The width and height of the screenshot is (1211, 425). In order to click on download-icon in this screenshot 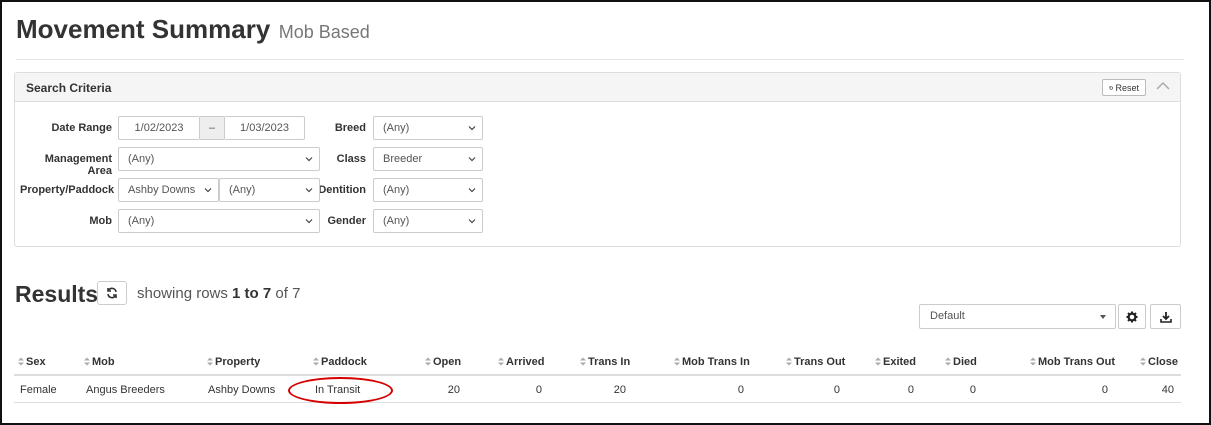, I will do `click(1165, 317)`.